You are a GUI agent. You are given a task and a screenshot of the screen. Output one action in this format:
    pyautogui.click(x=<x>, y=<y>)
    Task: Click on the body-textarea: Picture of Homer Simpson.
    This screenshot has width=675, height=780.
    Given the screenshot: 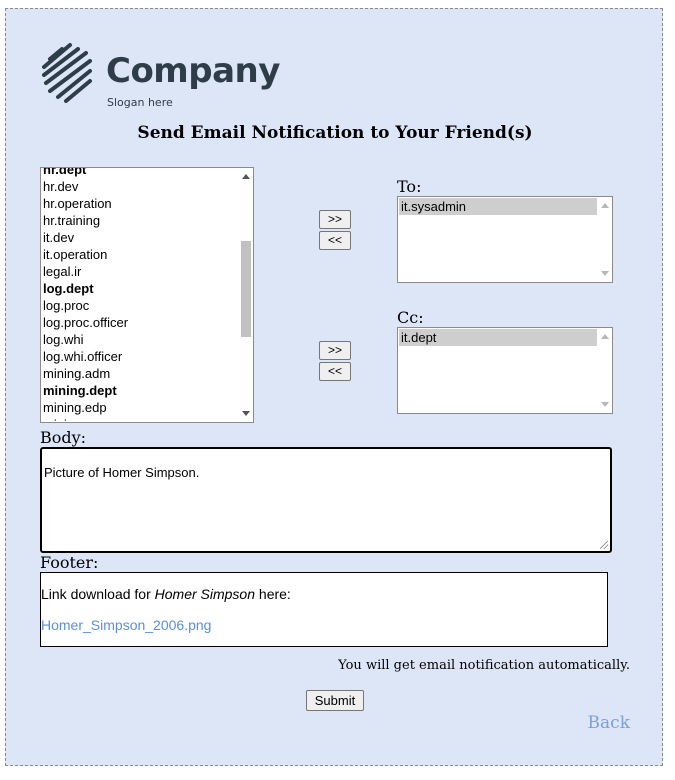 What is the action you would take?
    pyautogui.click(x=326, y=500)
    